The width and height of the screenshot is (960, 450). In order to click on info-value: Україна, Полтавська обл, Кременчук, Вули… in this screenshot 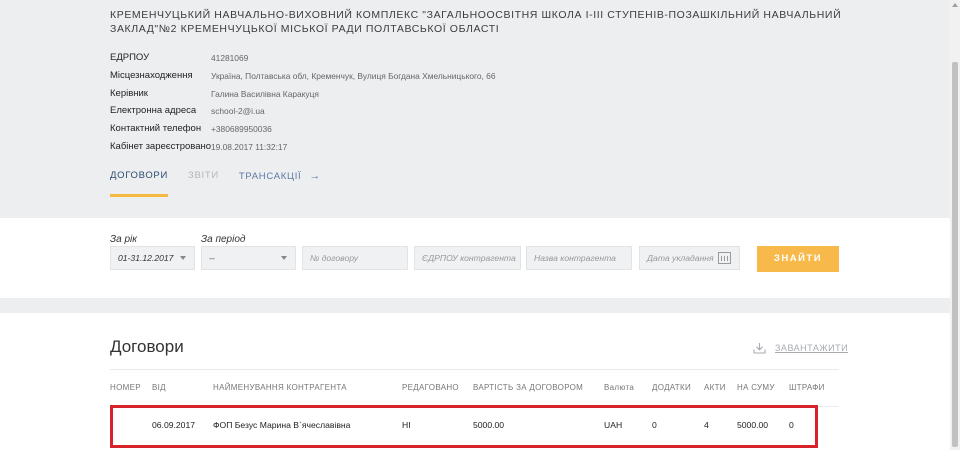, I will do `click(353, 75)`.